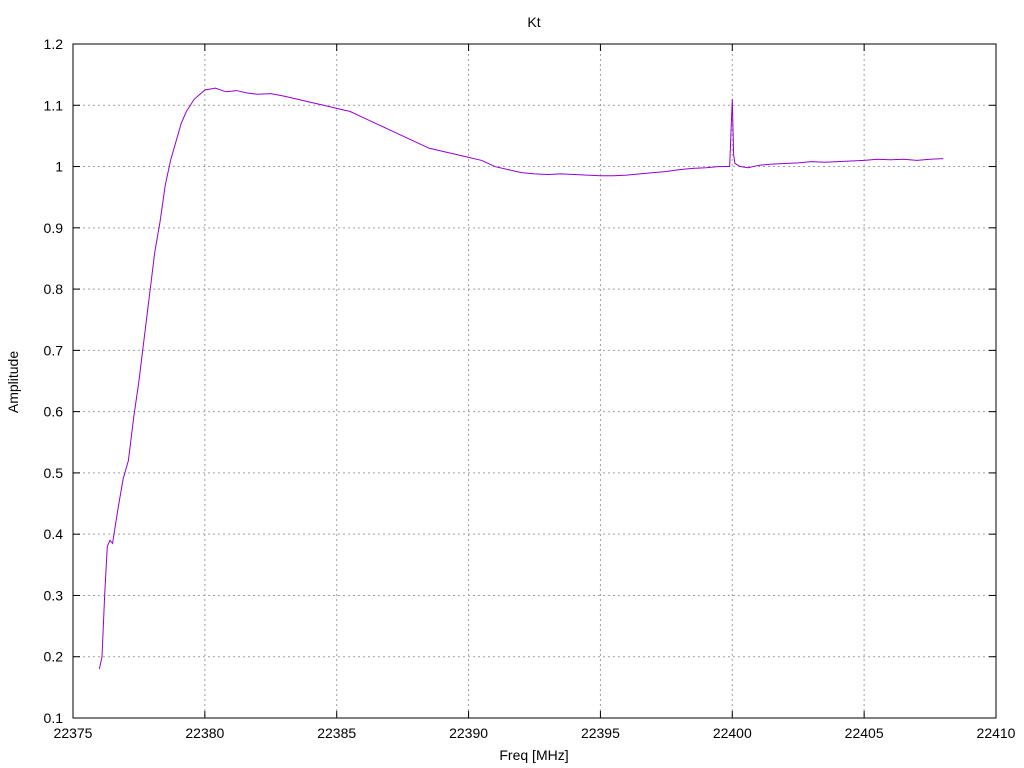 The height and width of the screenshot is (768, 1024). Describe the element at coordinates (54, 595) in the screenshot. I see `y-tick-label: 0.3` at that location.